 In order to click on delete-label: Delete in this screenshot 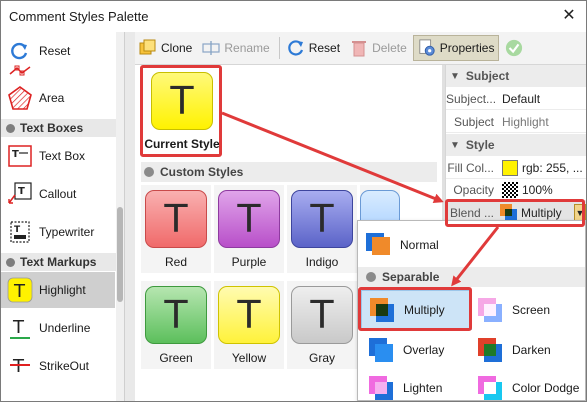, I will do `click(389, 48)`.